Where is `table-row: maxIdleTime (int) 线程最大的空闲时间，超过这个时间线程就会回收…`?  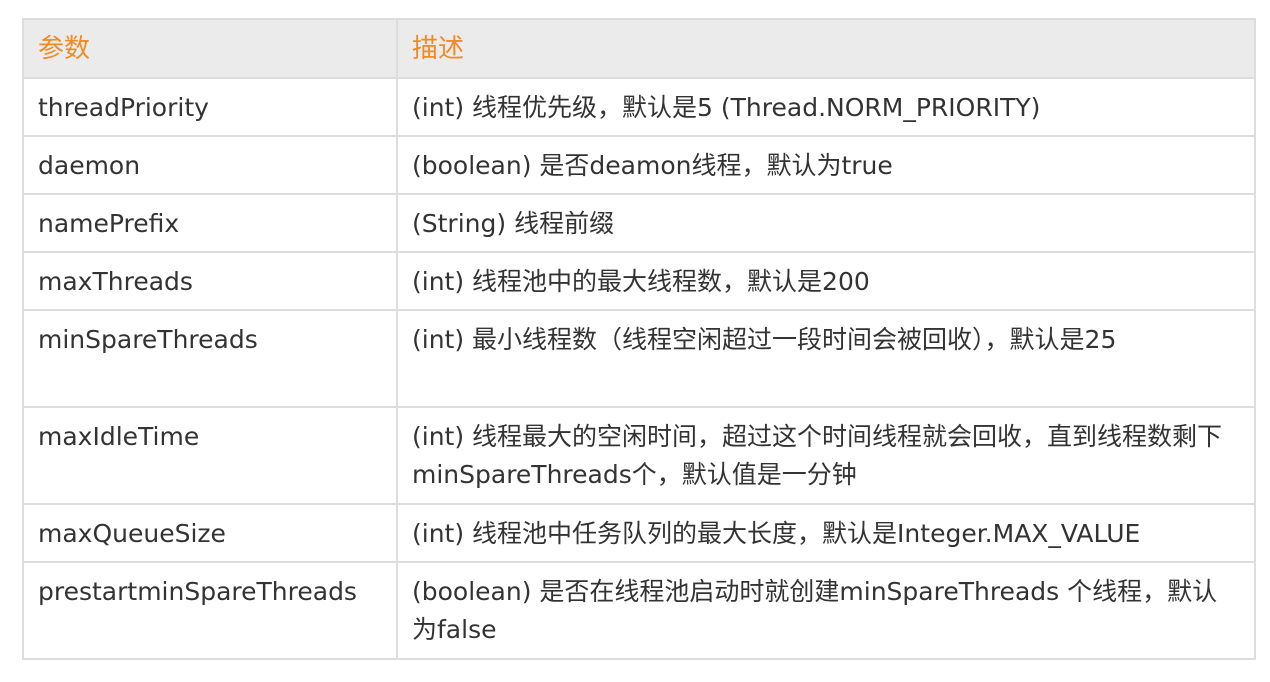
table-row: maxIdleTime (int) 线程最大的空闲时间，超过这个时间线程就会回收… is located at coordinates (639, 455).